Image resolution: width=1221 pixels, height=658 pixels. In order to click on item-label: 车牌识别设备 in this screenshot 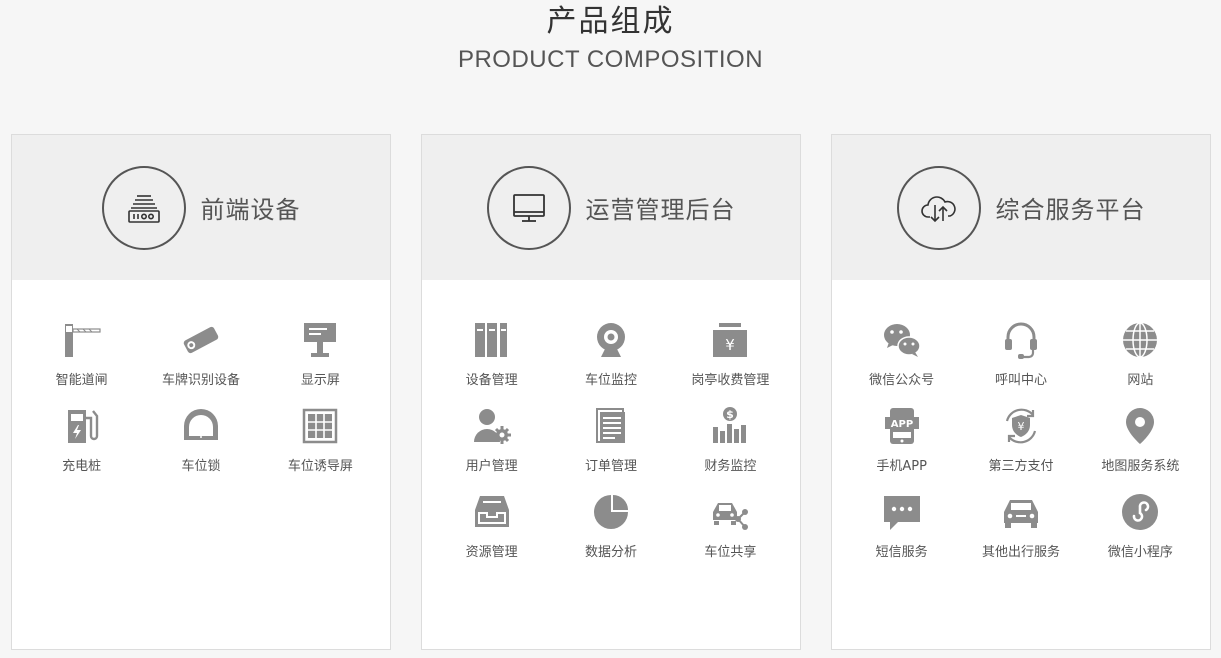, I will do `click(200, 380)`.